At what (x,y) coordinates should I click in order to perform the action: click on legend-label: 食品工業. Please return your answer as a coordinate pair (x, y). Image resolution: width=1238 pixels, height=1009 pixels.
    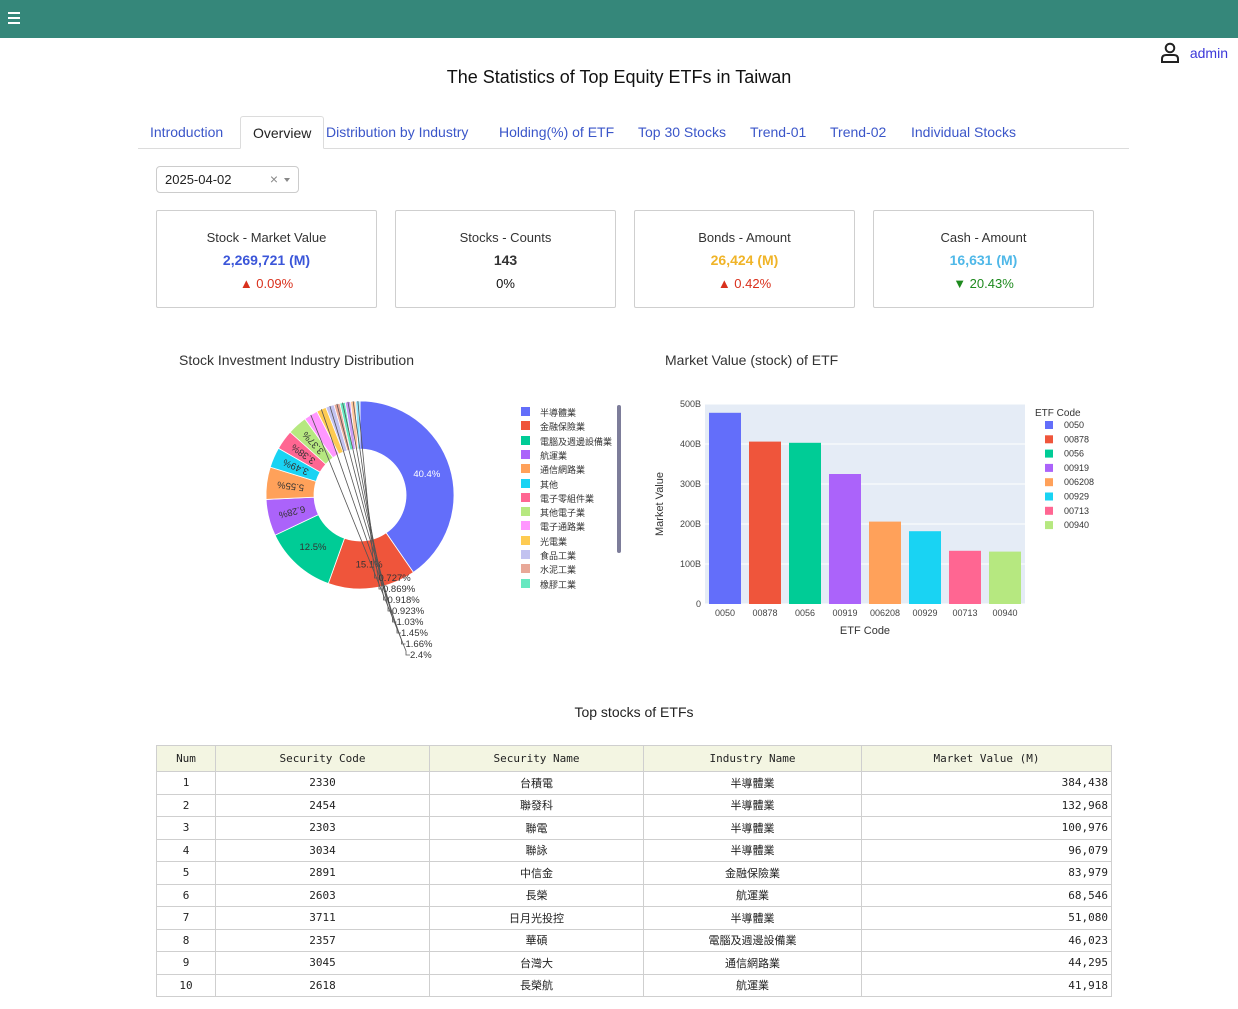
    Looking at the image, I should click on (558, 555).